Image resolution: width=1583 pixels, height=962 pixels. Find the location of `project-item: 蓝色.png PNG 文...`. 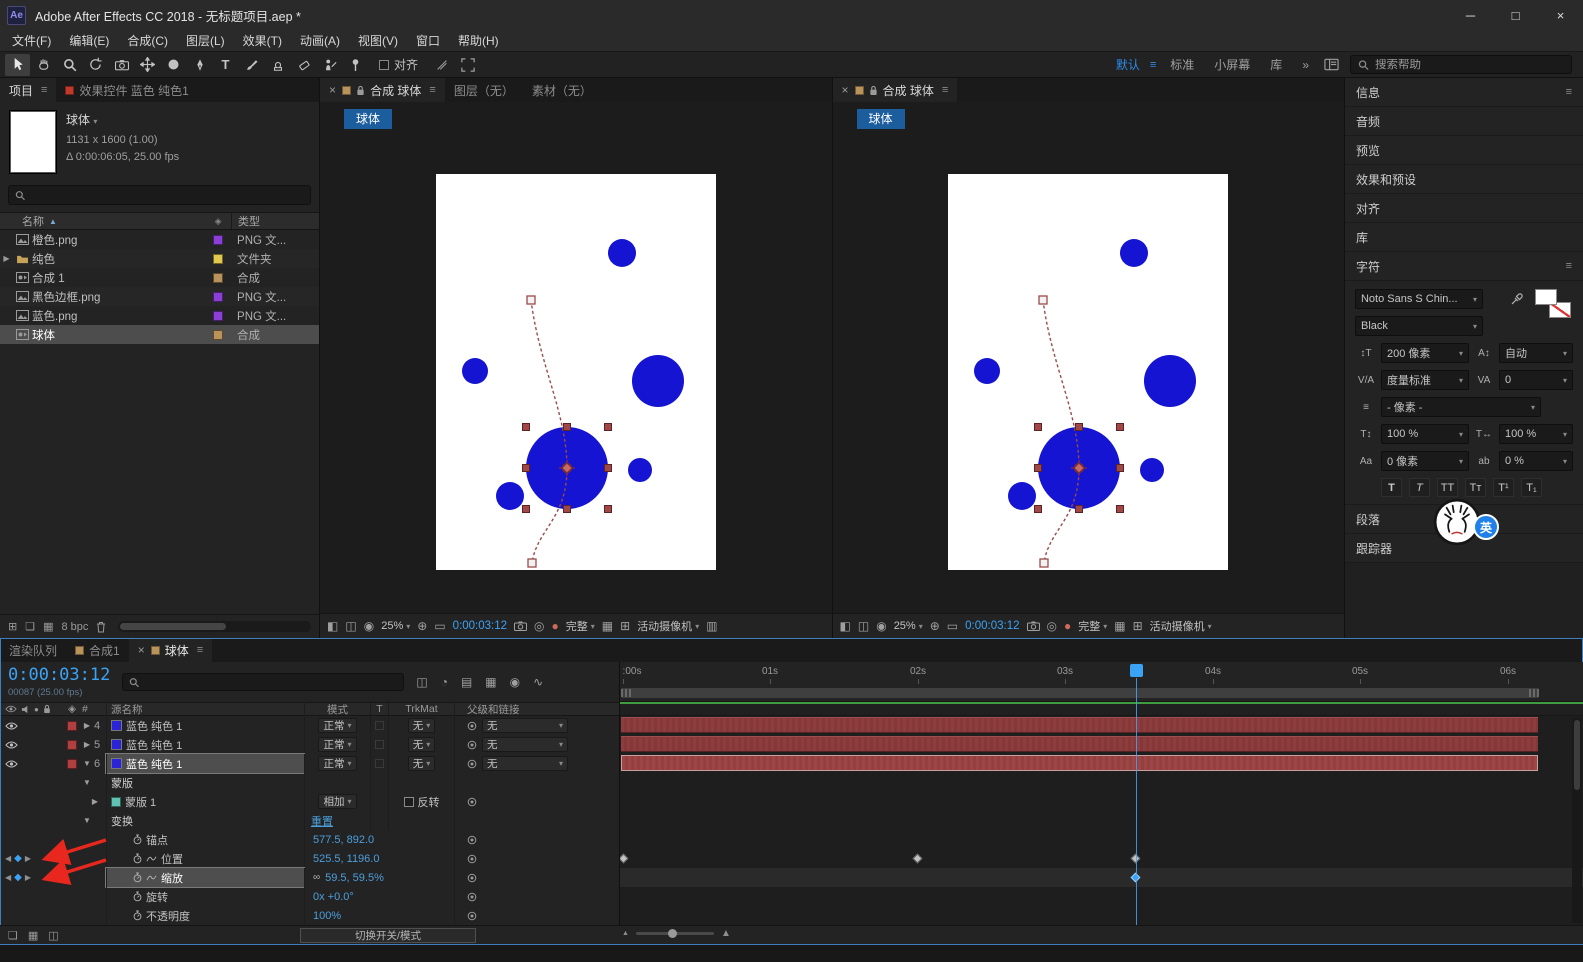

project-item: 蓝色.png PNG 文... is located at coordinates (159, 315).